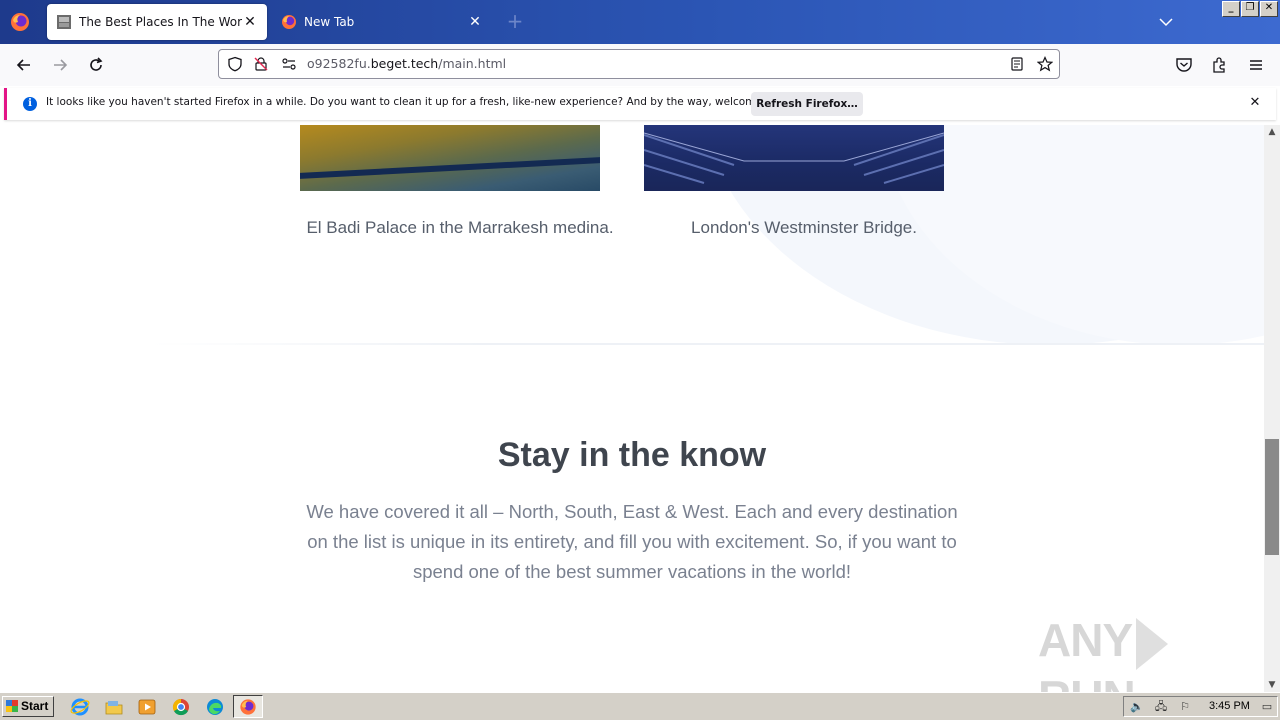 The height and width of the screenshot is (720, 1280). I want to click on bridge-railing-graphic, so click(794, 158).